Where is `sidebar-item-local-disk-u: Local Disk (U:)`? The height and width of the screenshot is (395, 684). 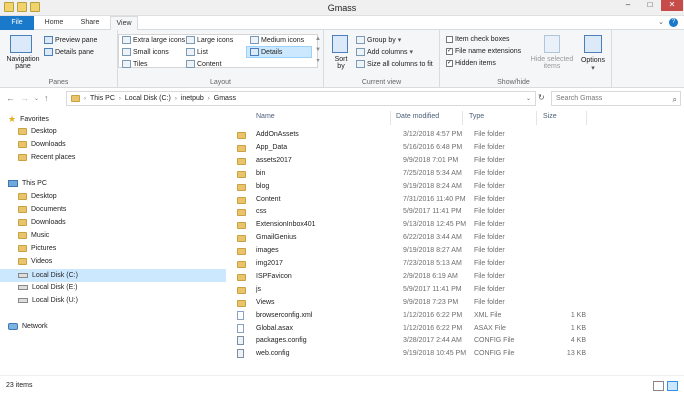
sidebar-item-local-disk-u: Local Disk (U:) is located at coordinates (48, 300).